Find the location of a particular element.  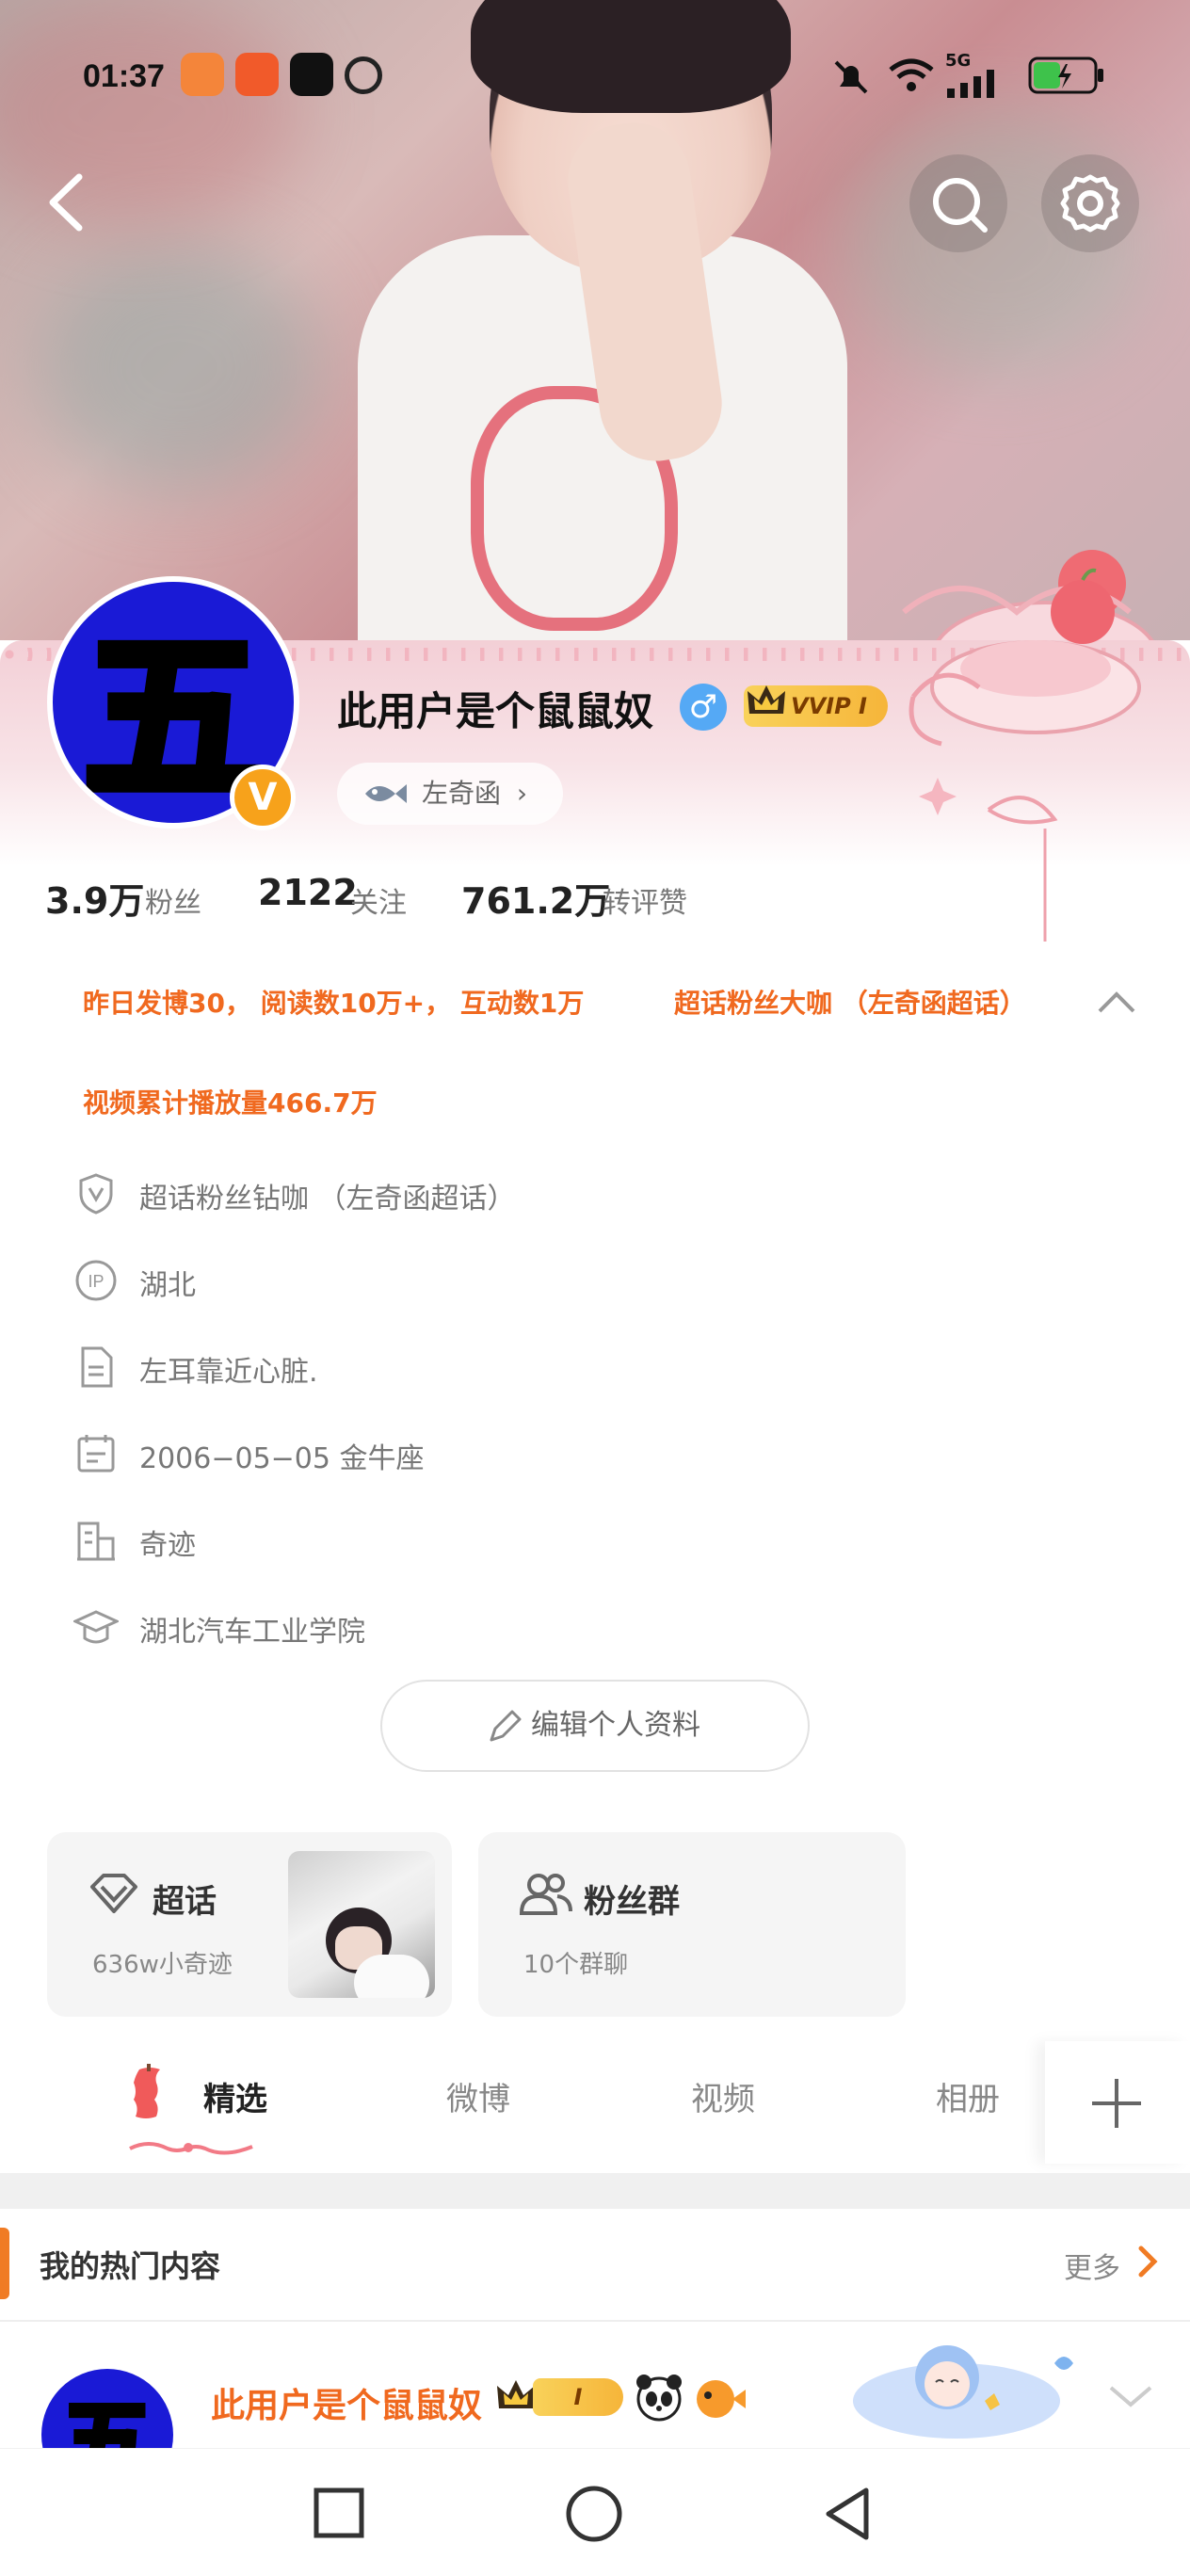

settings-button is located at coordinates (1090, 203).